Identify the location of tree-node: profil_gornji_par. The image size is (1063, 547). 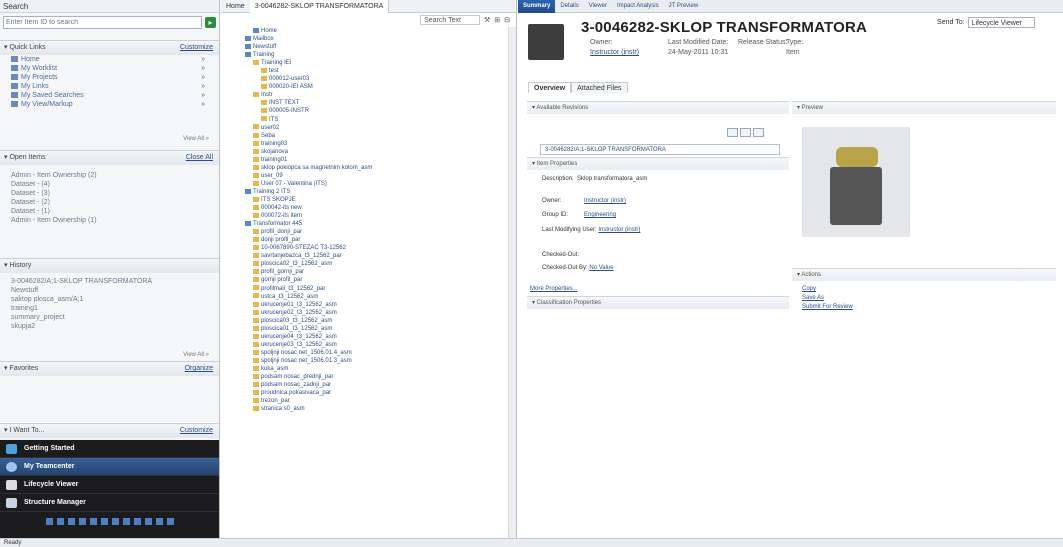
(376, 272).